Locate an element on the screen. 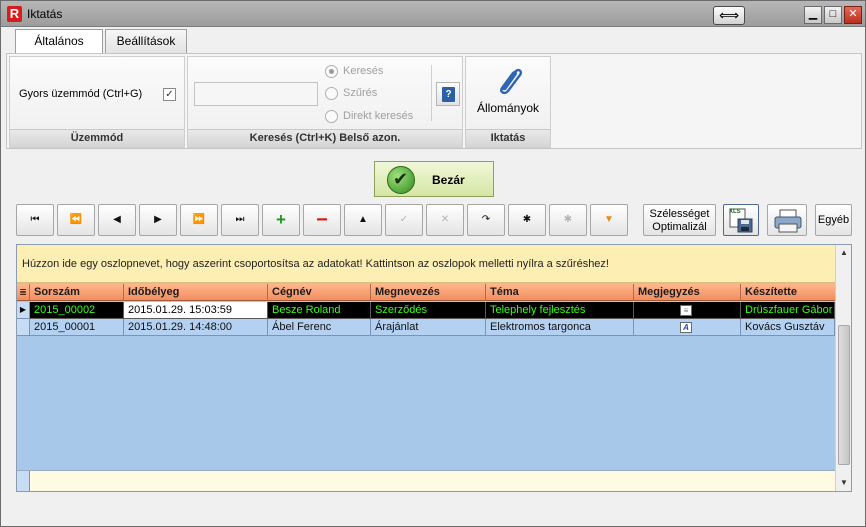 Image resolution: width=866 pixels, height=527 pixels. last-record-icon: ⏭ is located at coordinates (240, 219).